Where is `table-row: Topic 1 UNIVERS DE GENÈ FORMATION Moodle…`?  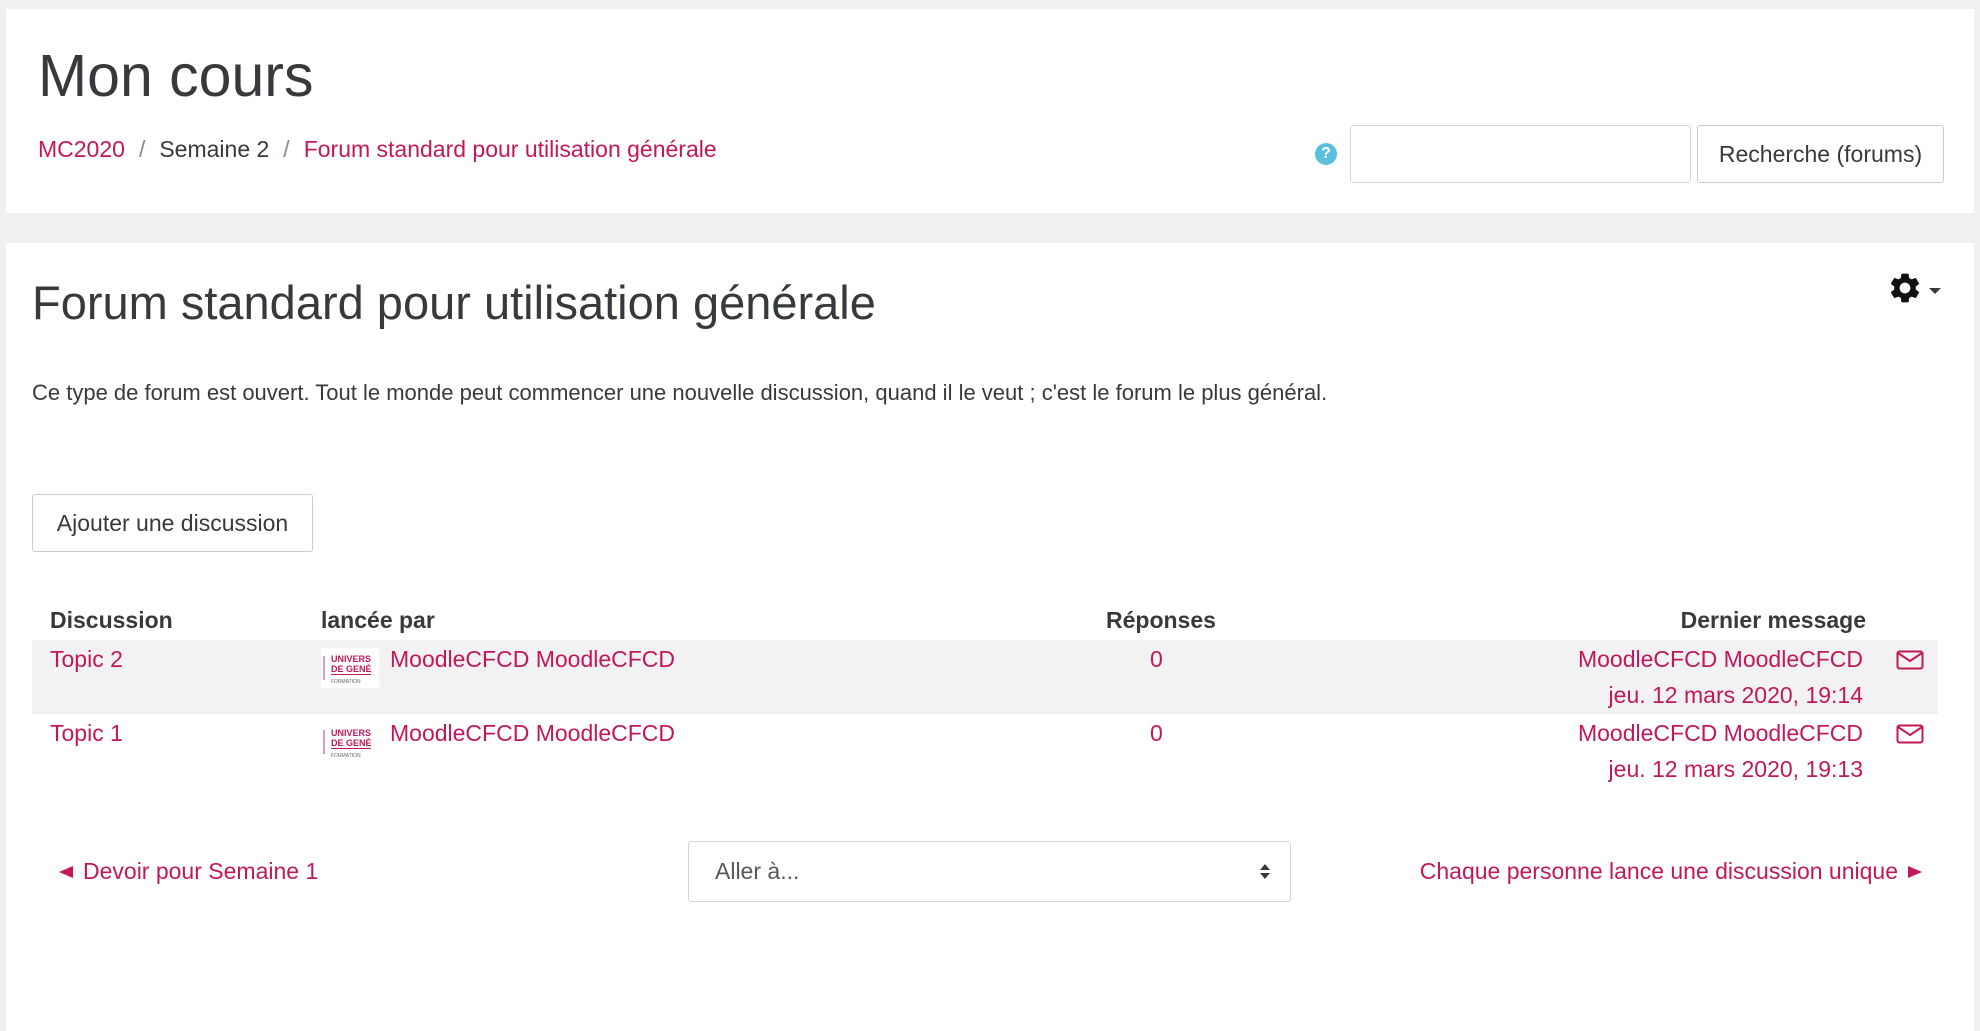
table-row: Topic 1 UNIVERS DE GENÈ FORMATION Moodle… is located at coordinates (985, 751).